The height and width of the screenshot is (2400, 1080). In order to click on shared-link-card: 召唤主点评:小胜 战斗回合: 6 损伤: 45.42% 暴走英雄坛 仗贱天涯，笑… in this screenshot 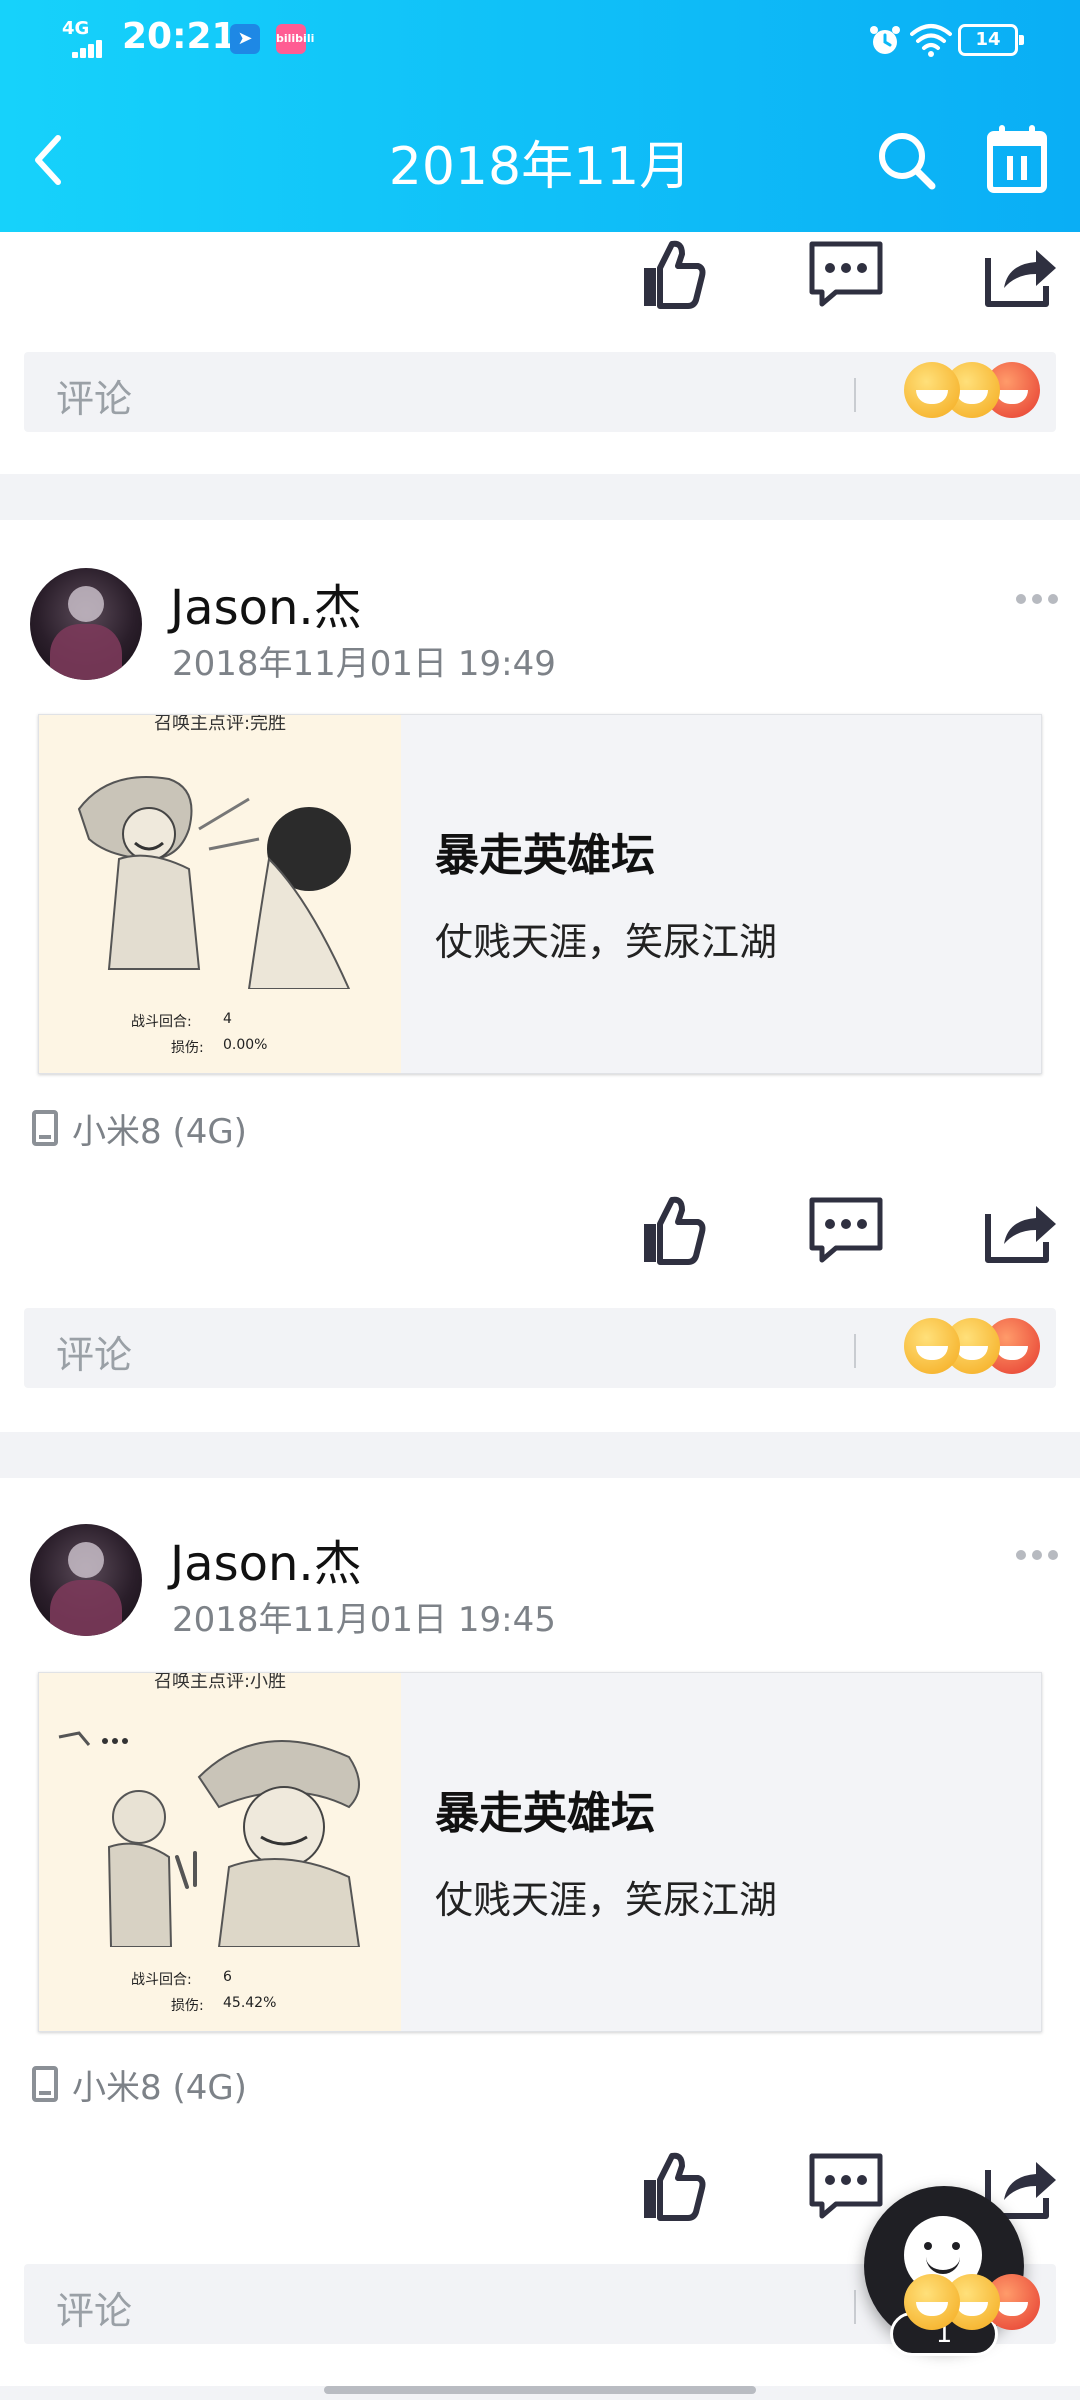, I will do `click(540, 1852)`.